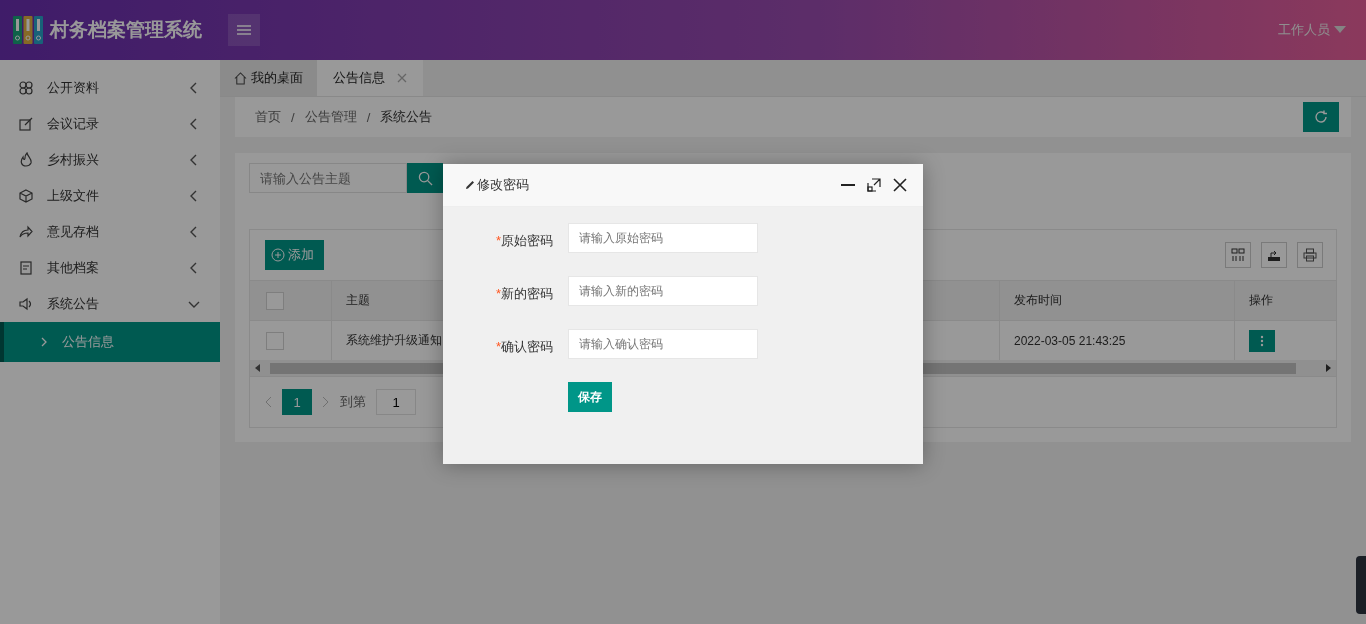  I want to click on search-icon, so click(425, 178).